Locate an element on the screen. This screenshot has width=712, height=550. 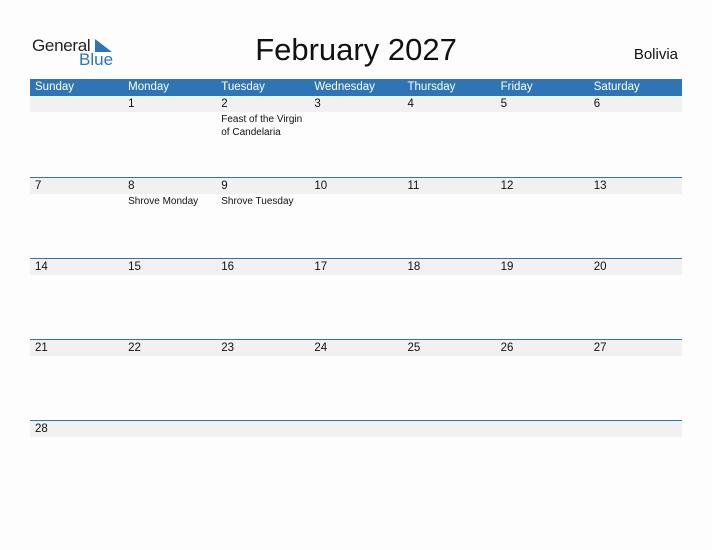
day-cell: 23 is located at coordinates (262, 348).